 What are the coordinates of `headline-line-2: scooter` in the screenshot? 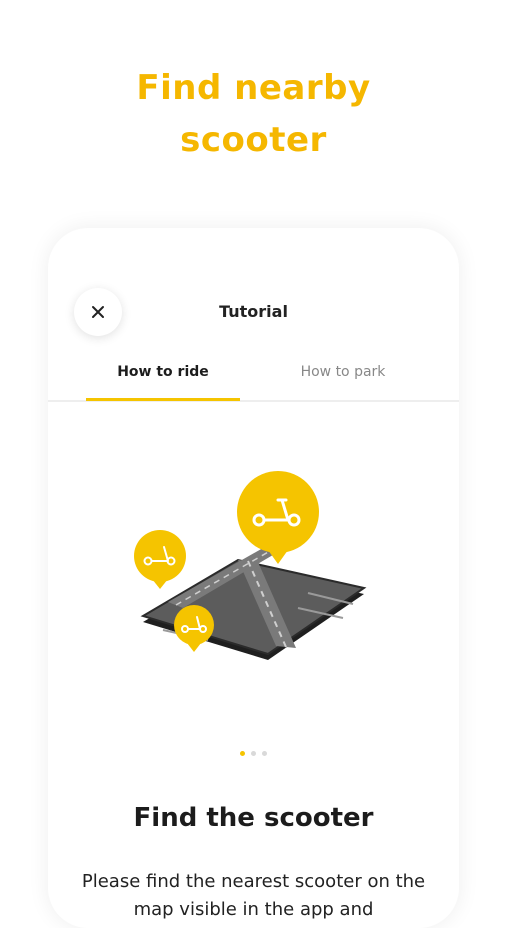 It's located at (253, 140).